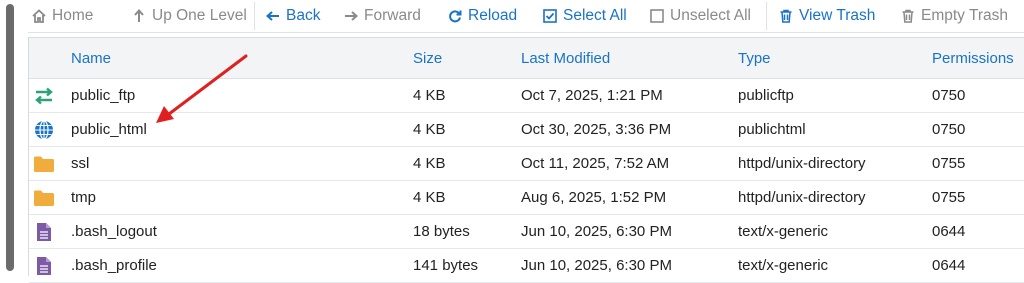  What do you see at coordinates (595, 15) in the screenshot?
I see `select-all-label: Select All` at bounding box center [595, 15].